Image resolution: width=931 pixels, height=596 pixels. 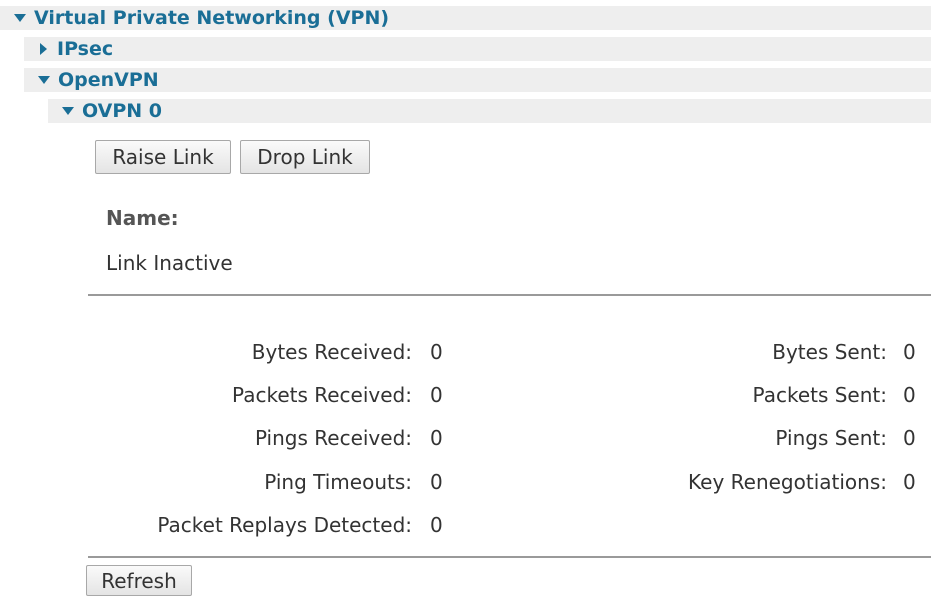 What do you see at coordinates (829, 352) in the screenshot?
I see `bytes-sent-label: Bytes Sent:` at bounding box center [829, 352].